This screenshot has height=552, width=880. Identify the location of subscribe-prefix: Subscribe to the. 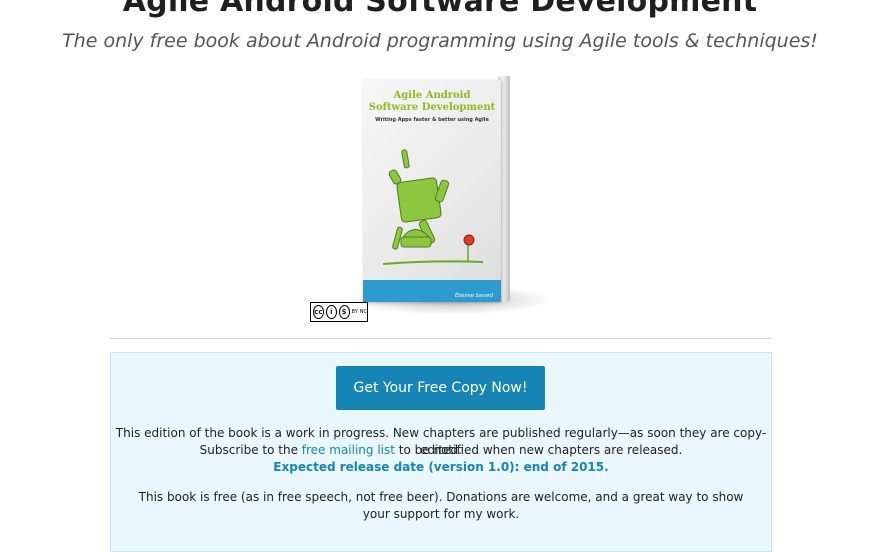
(250, 450).